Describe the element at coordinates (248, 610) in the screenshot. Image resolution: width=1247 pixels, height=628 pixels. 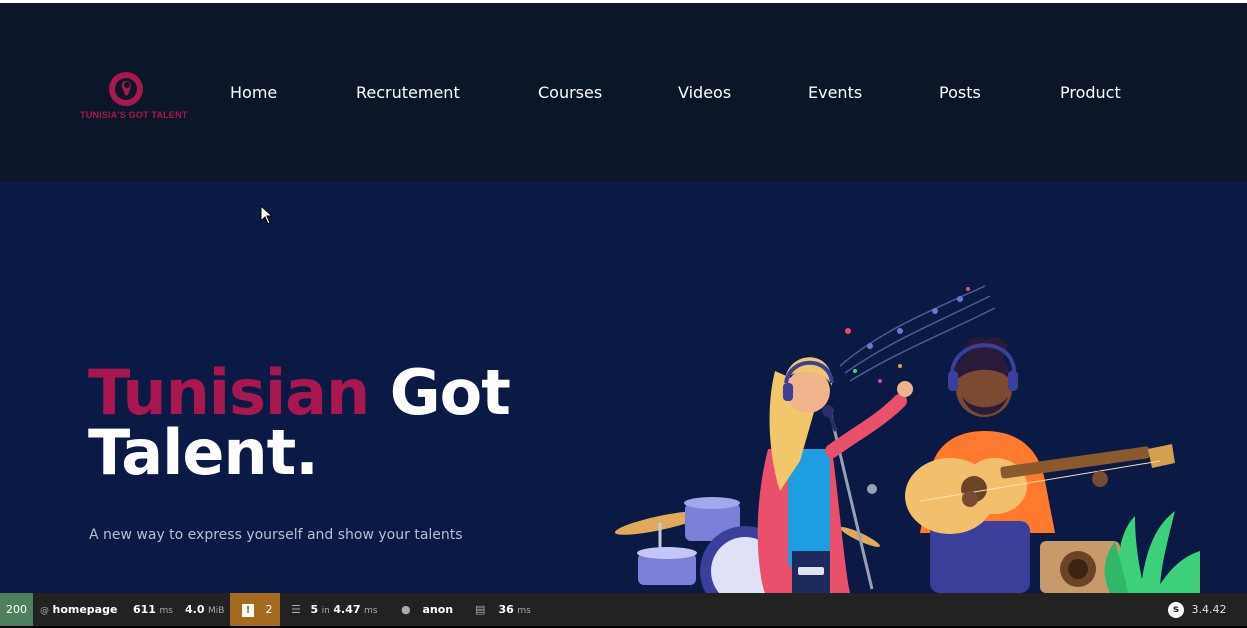
I see `warning-icon: !` at that location.